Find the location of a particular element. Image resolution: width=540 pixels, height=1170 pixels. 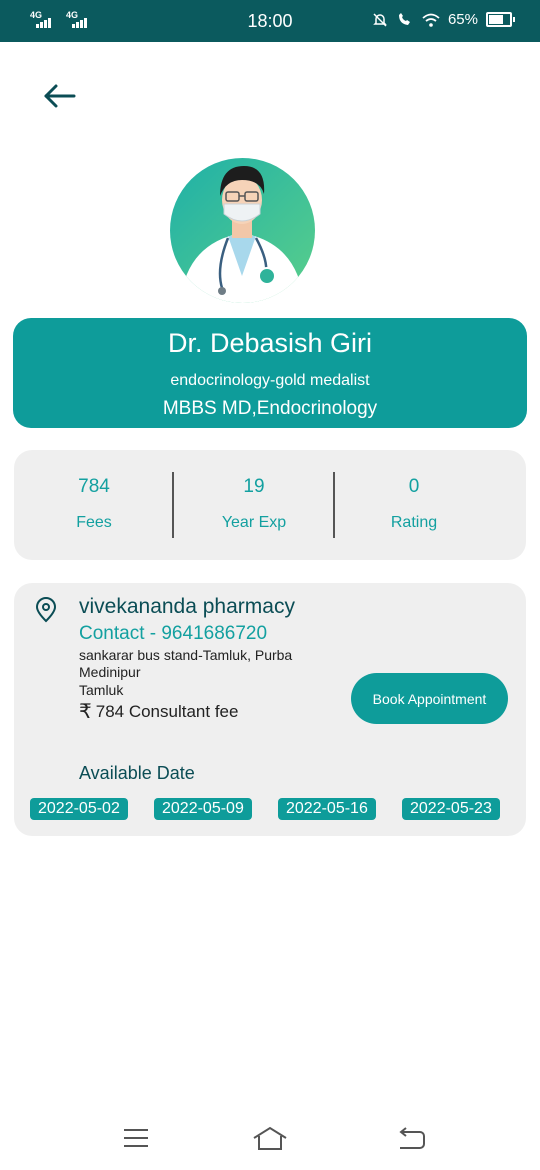

stat-label: Rating is located at coordinates (414, 522).